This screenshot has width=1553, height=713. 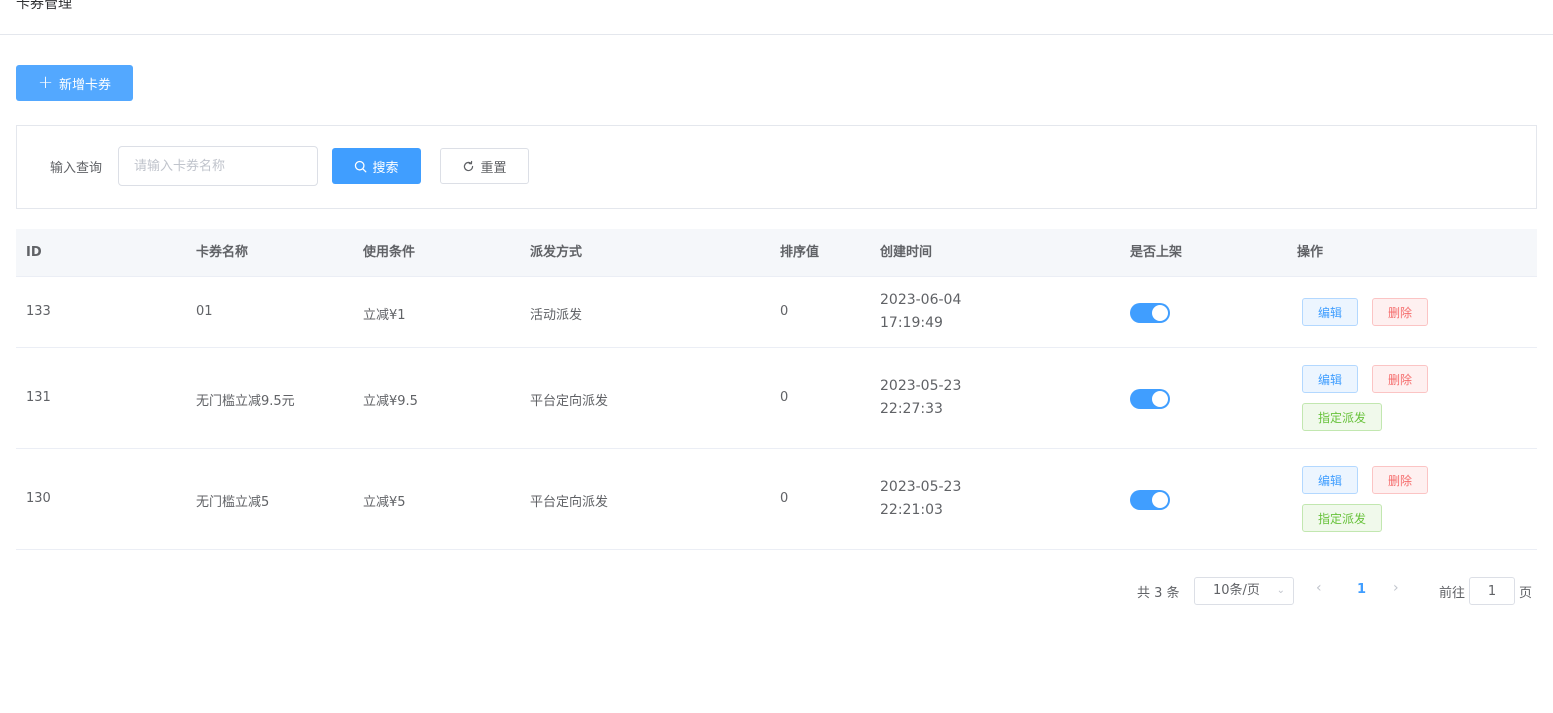 I want to click on goto-page-input, so click(x=1492, y=591).